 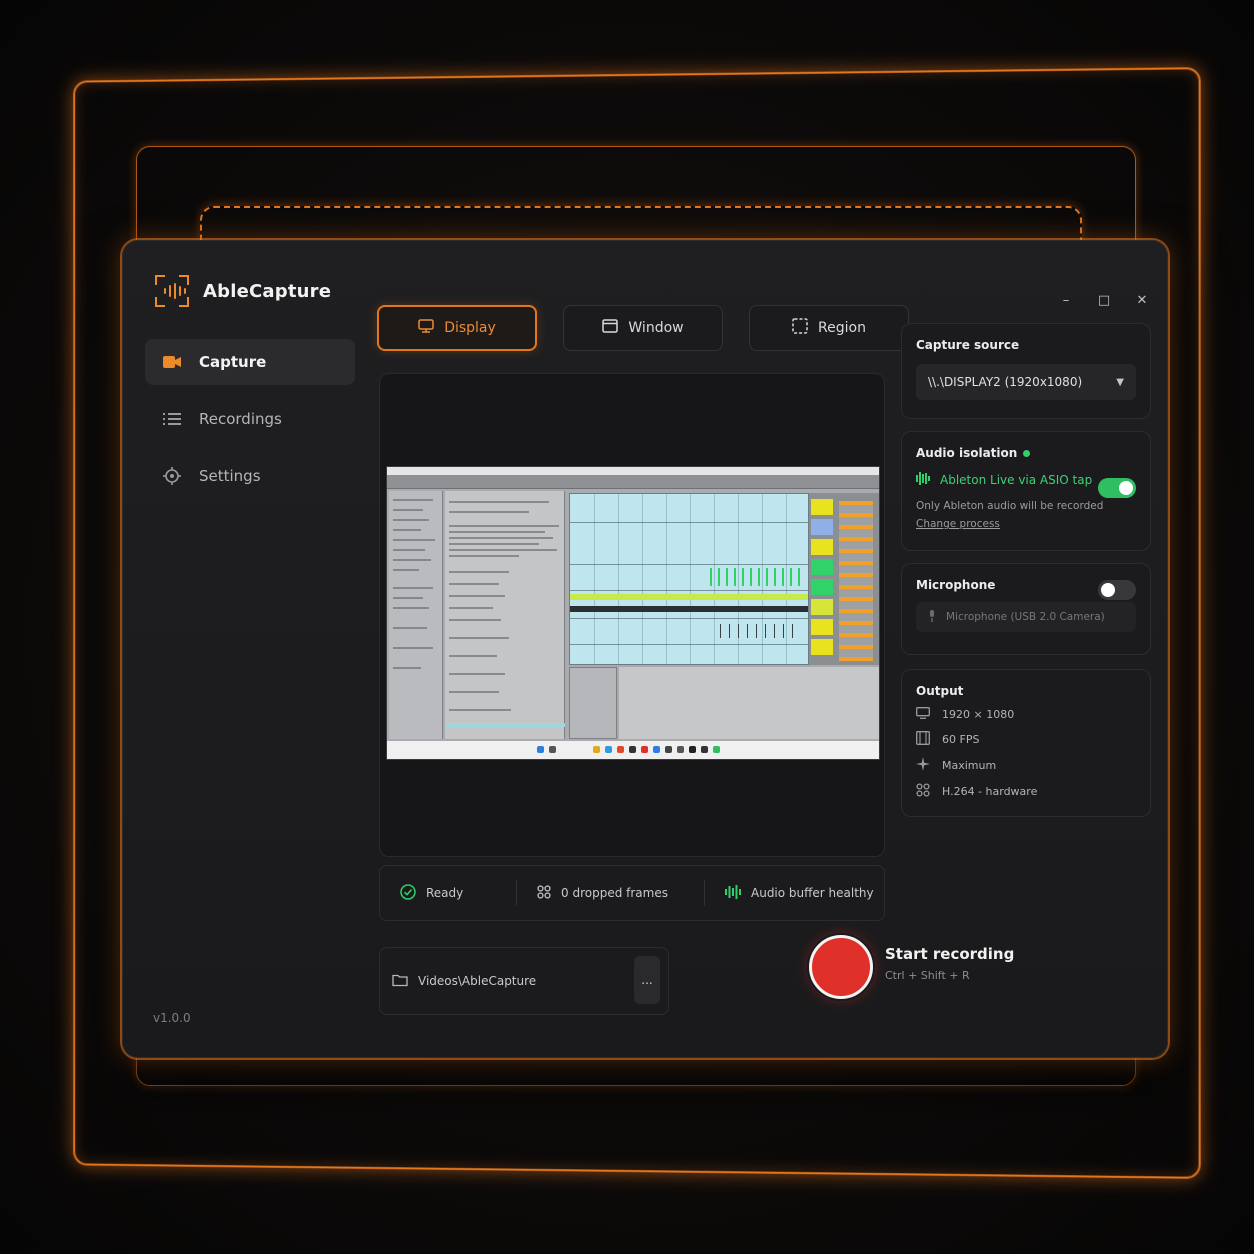 What do you see at coordinates (968, 345) in the screenshot?
I see `capture-source-title: Capture source` at bounding box center [968, 345].